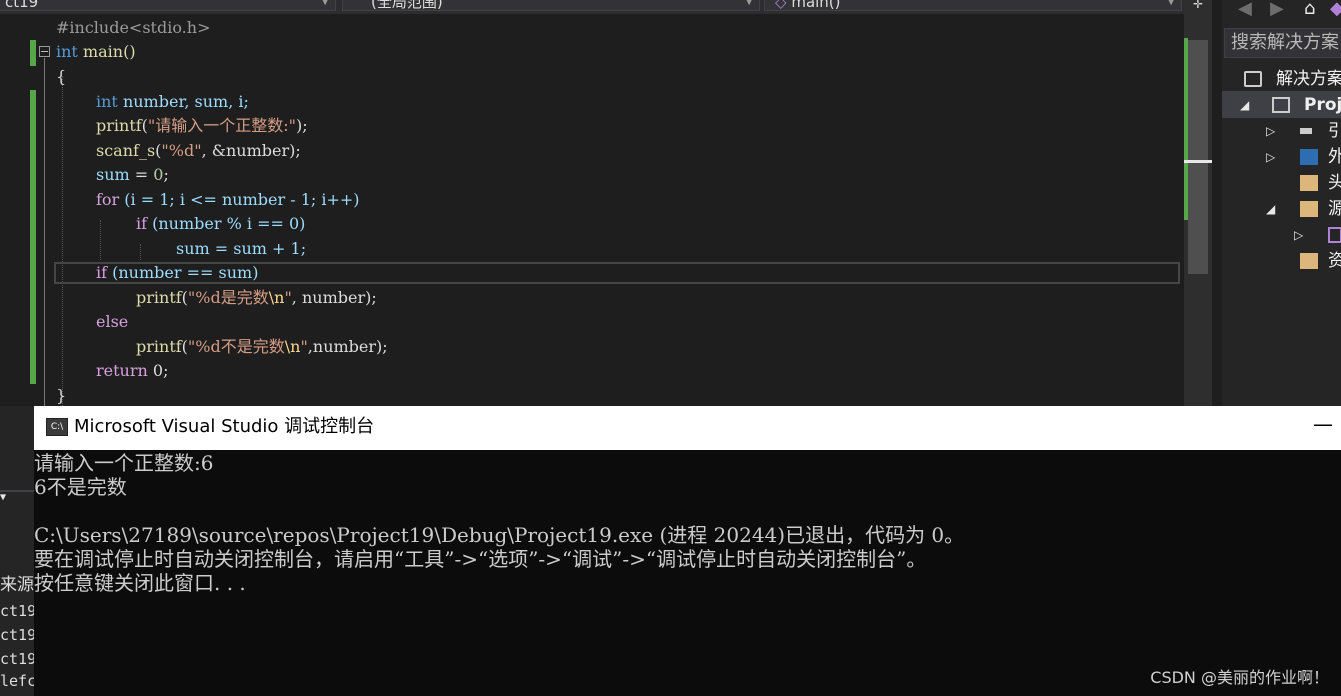  What do you see at coordinates (132, 370) in the screenshot?
I see `code-line: return 0;` at bounding box center [132, 370].